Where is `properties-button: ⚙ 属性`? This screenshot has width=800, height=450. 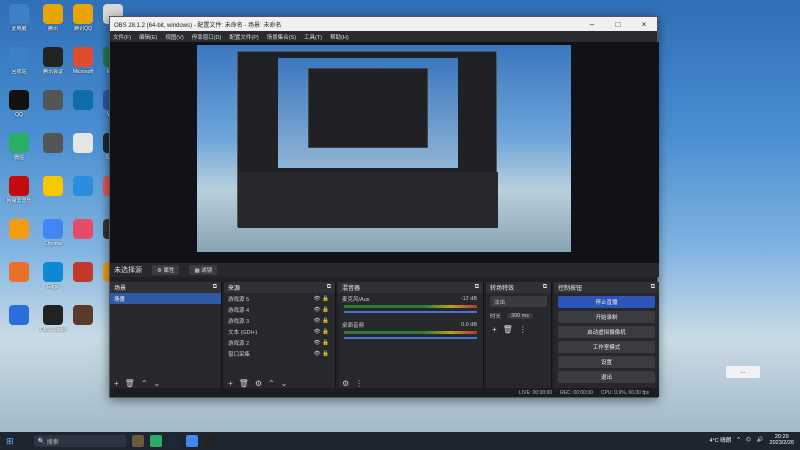 properties-button: ⚙ 属性 is located at coordinates (166, 270).